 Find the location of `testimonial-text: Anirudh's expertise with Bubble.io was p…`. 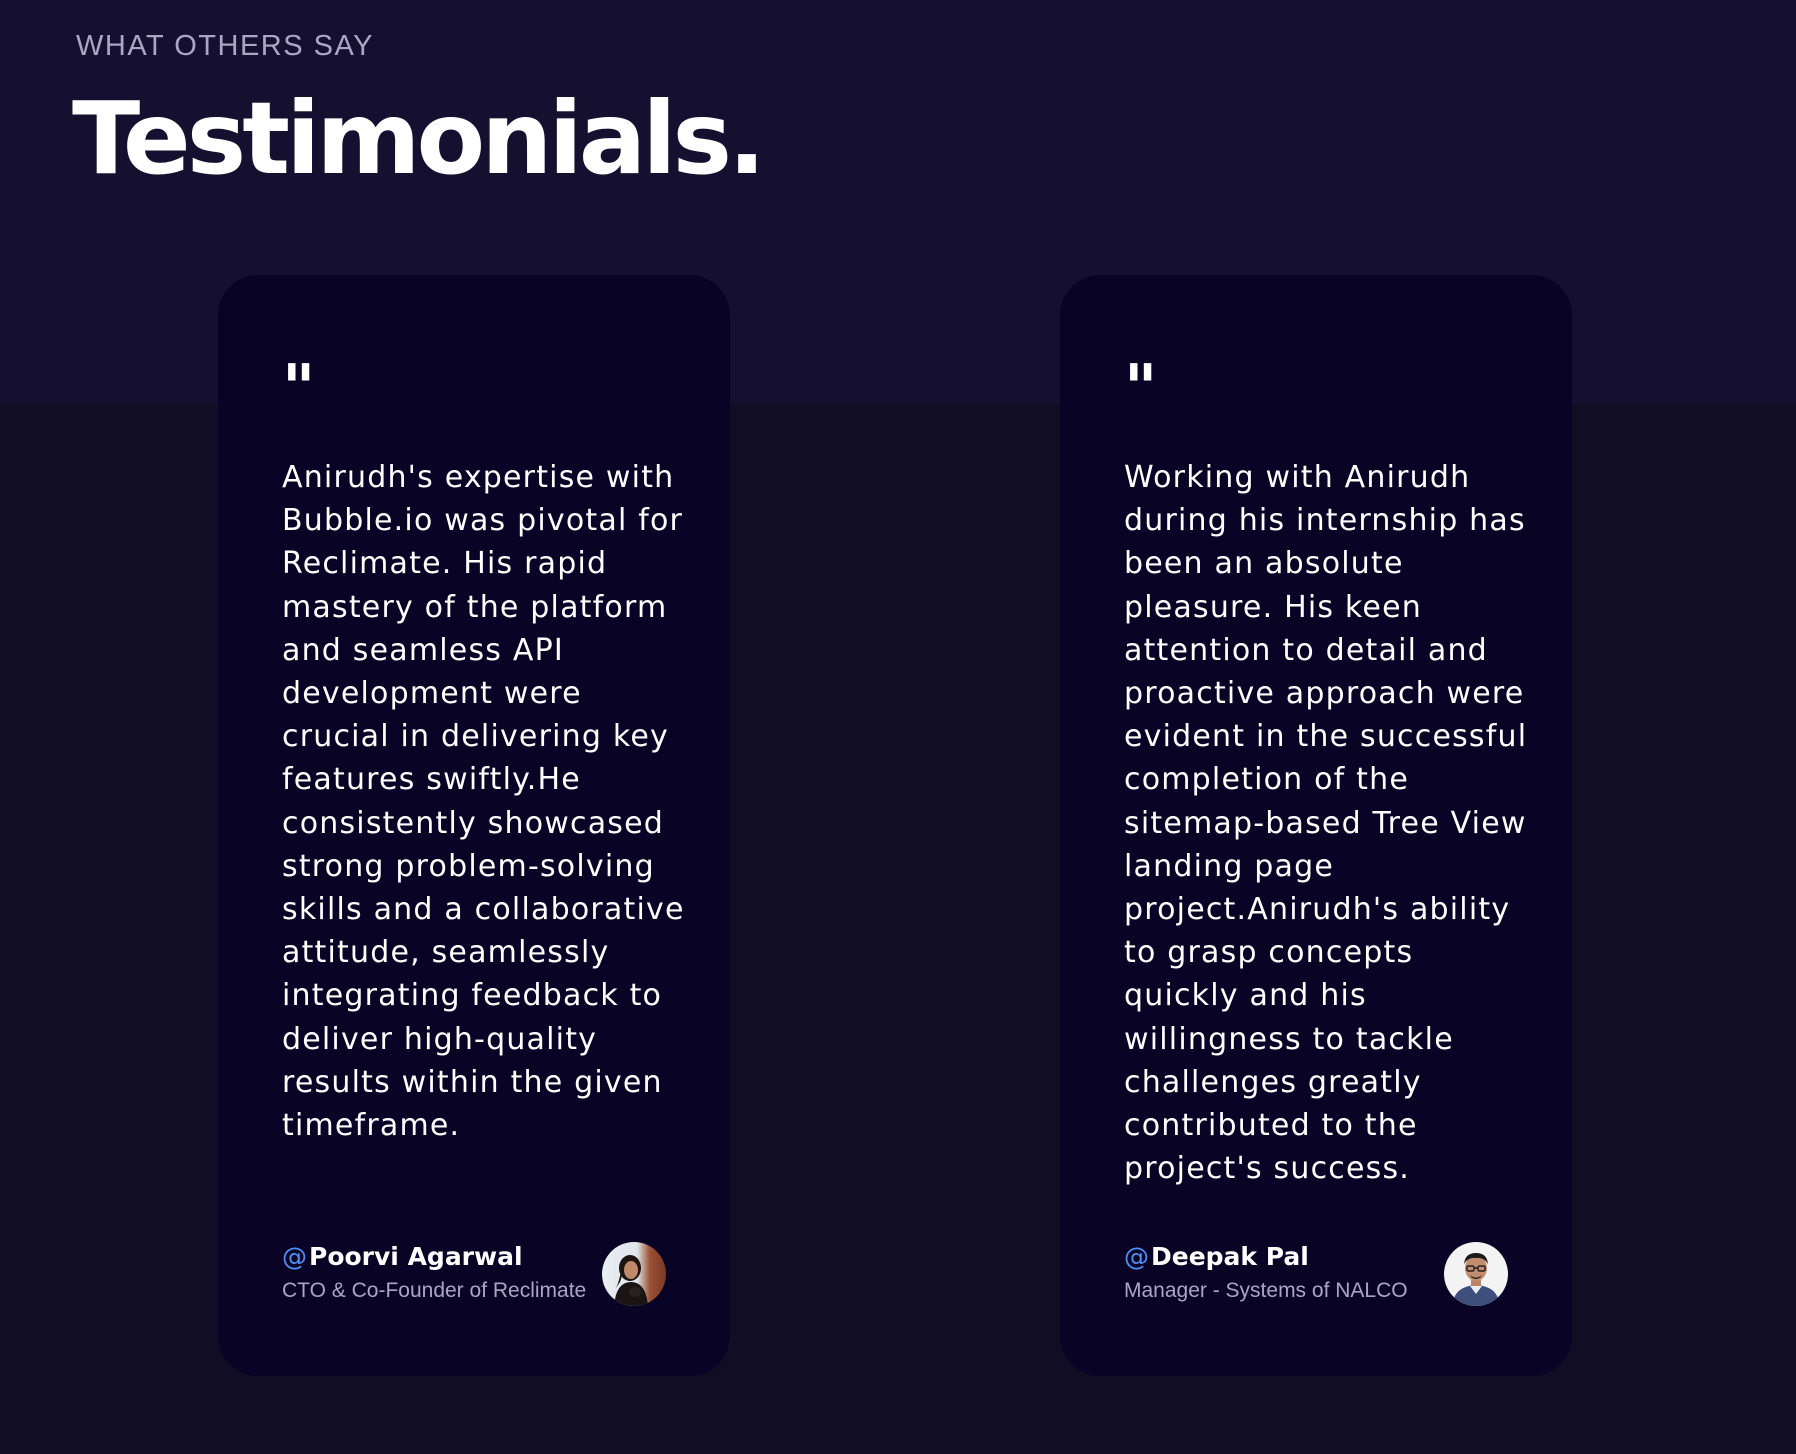

testimonial-text: Anirudh's expertise with Bubble.io was p… is located at coordinates (483, 802).